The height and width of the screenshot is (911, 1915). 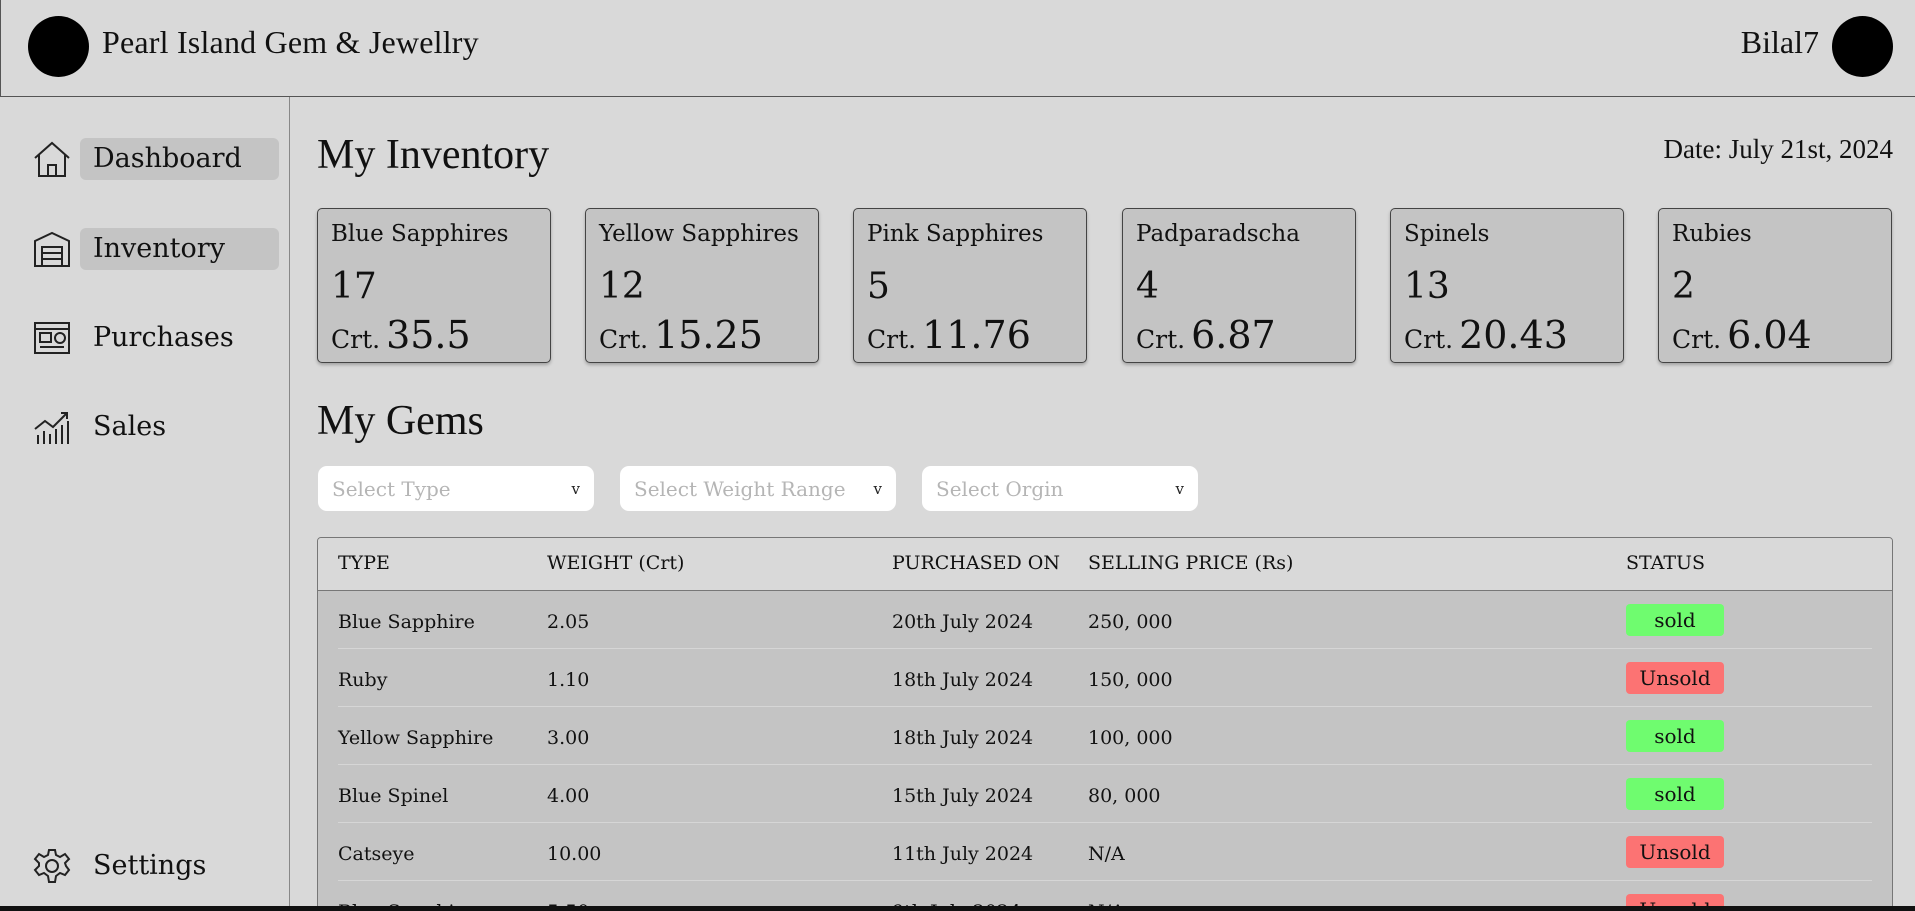 What do you see at coordinates (955, 234) in the screenshot?
I see `card-title: Pink Sapphires` at bounding box center [955, 234].